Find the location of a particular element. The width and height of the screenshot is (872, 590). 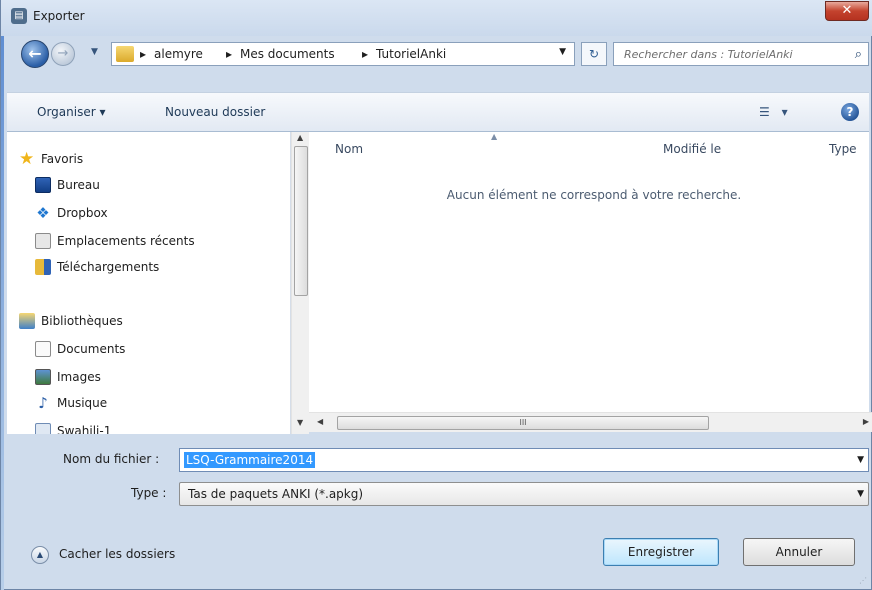

dialog-app-icon: ▤ is located at coordinates (19, 16).